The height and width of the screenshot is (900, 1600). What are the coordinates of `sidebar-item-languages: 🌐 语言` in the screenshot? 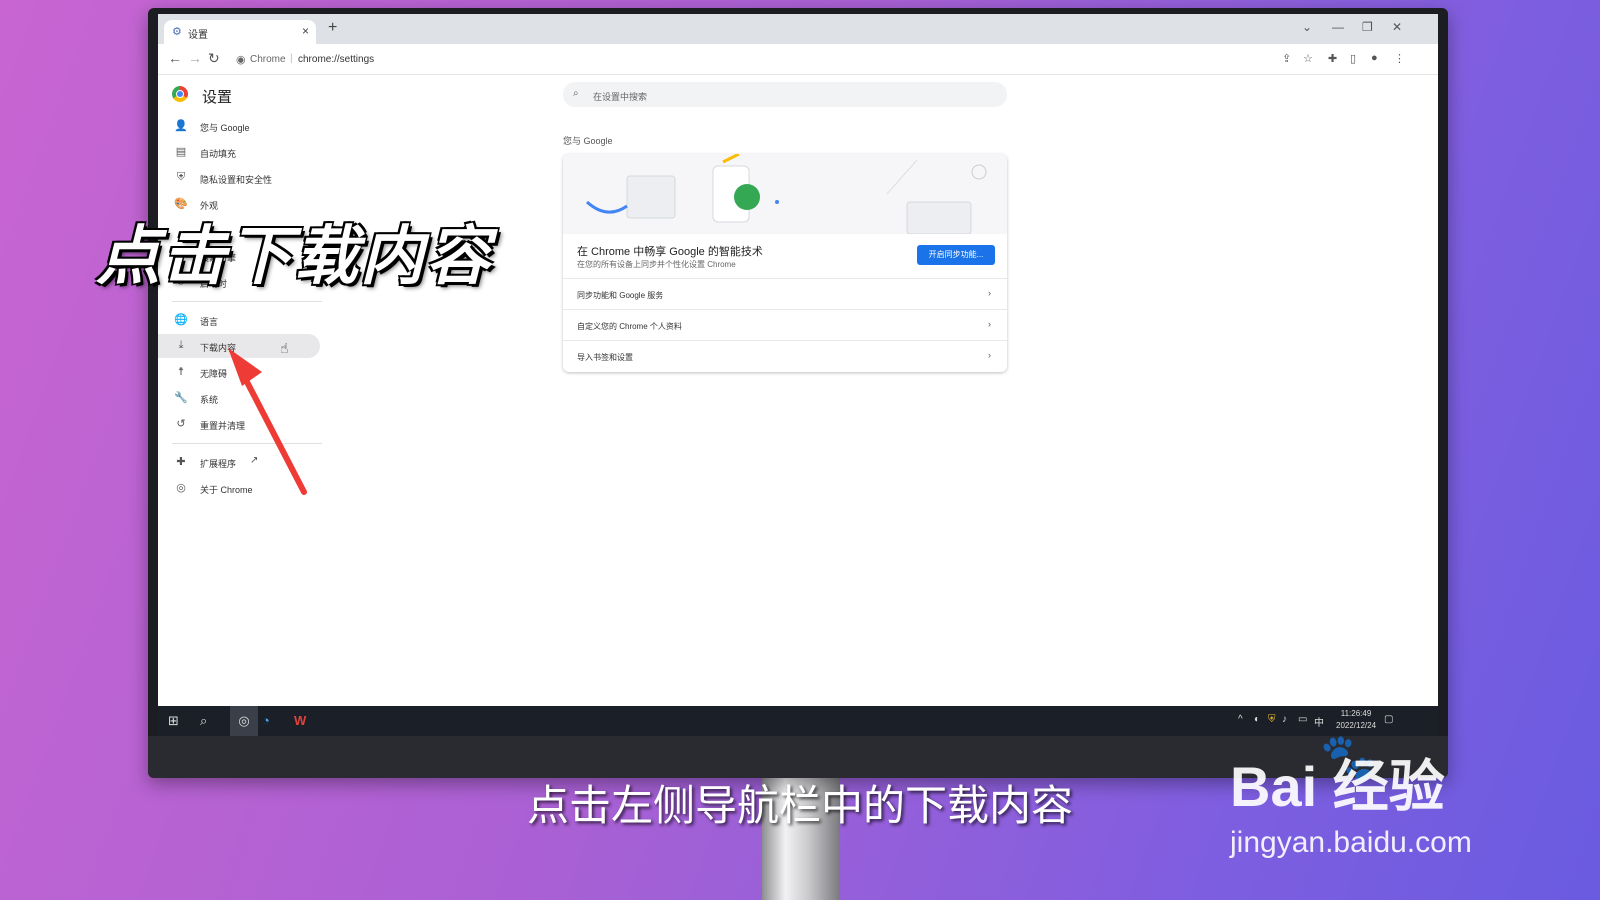 It's located at (239, 320).